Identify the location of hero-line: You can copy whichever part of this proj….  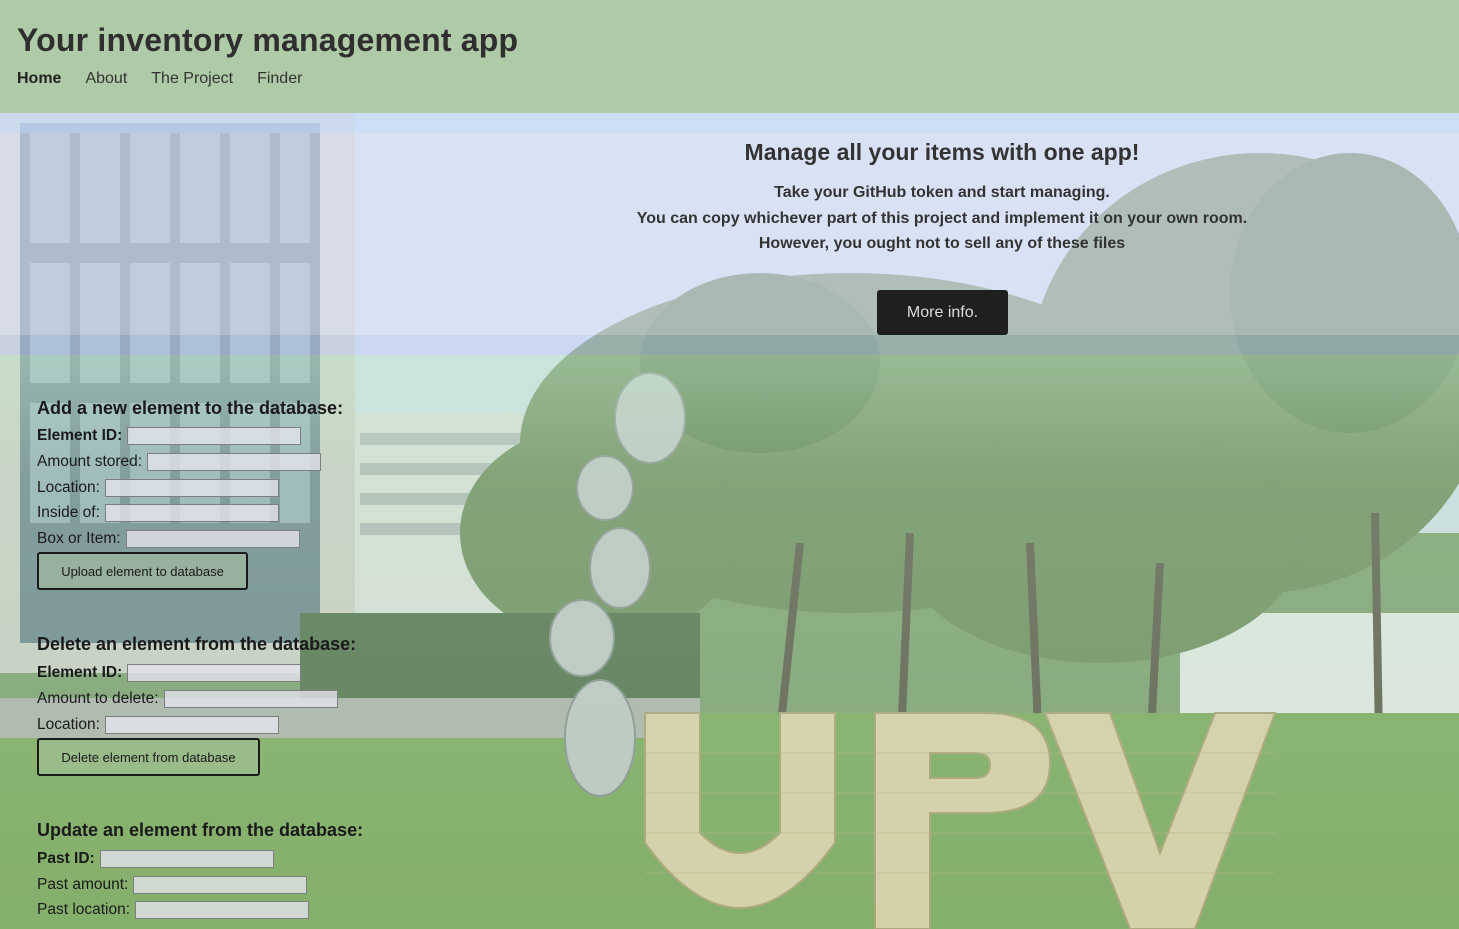
(942, 218).